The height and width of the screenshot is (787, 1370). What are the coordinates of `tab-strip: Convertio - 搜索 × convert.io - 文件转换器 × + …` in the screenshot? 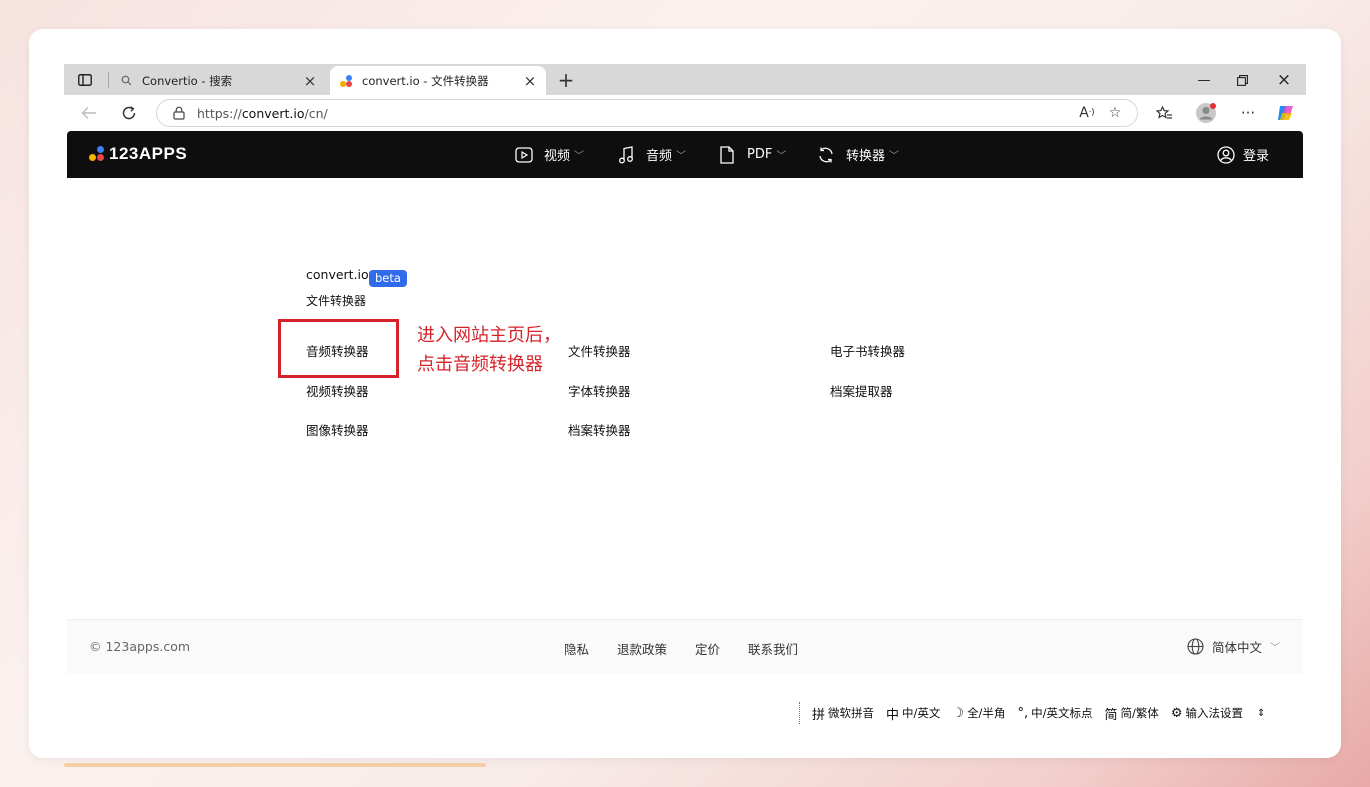 It's located at (685, 79).